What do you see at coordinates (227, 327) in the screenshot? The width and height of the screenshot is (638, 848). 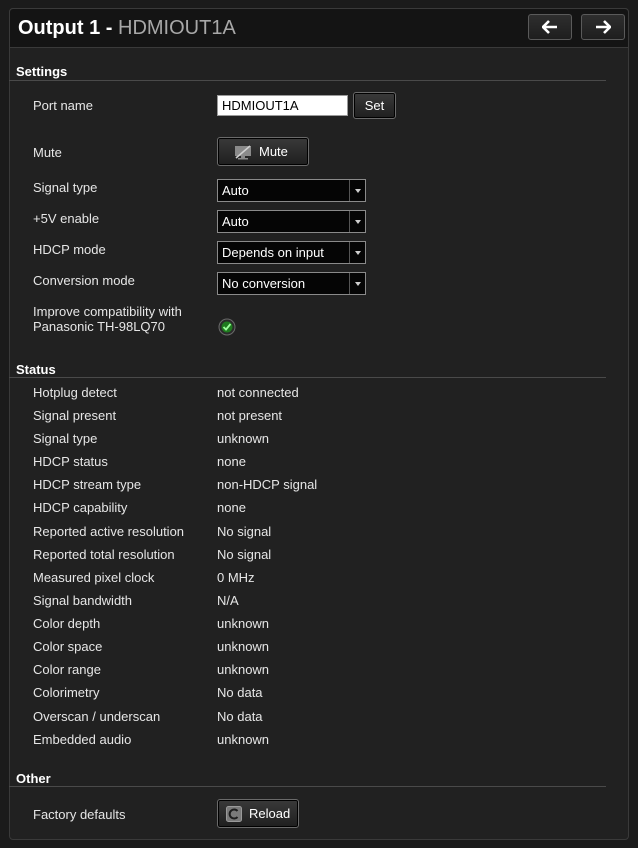 I see `compat-checkbox` at bounding box center [227, 327].